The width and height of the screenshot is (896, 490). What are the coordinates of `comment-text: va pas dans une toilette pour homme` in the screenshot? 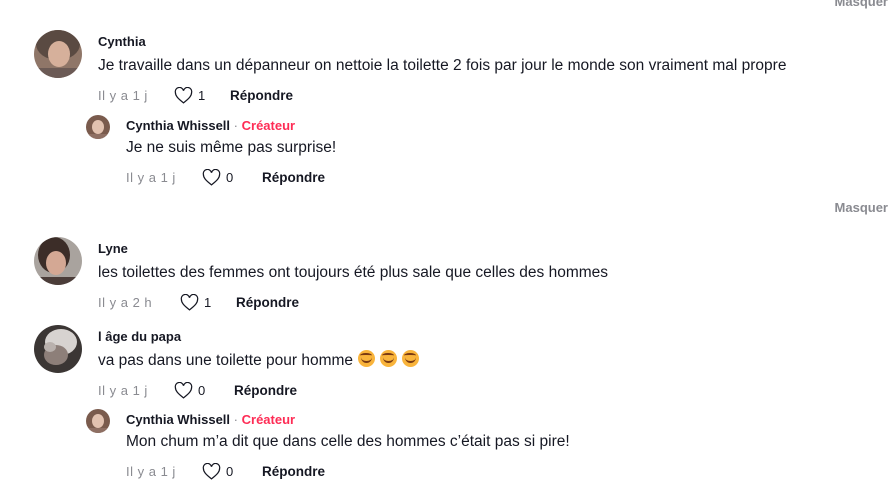 It's located at (226, 360).